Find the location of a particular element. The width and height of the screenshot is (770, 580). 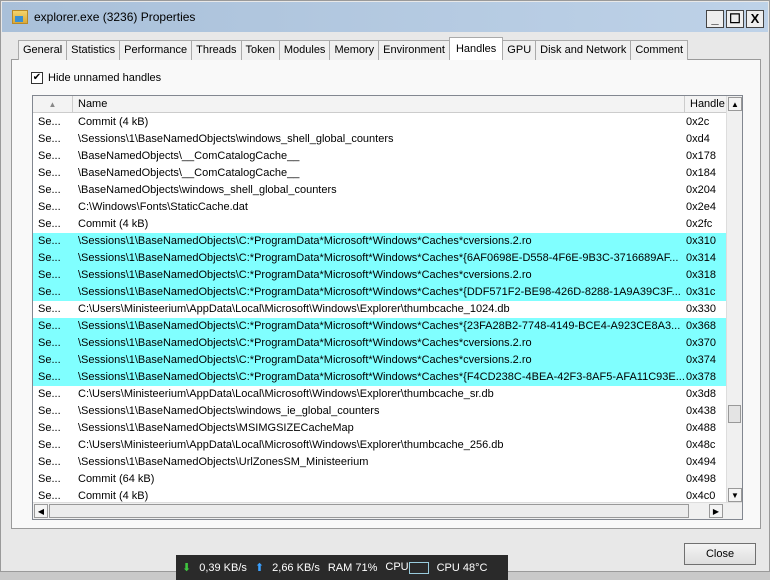

handle-value: 0x330 is located at coordinates (701, 309).